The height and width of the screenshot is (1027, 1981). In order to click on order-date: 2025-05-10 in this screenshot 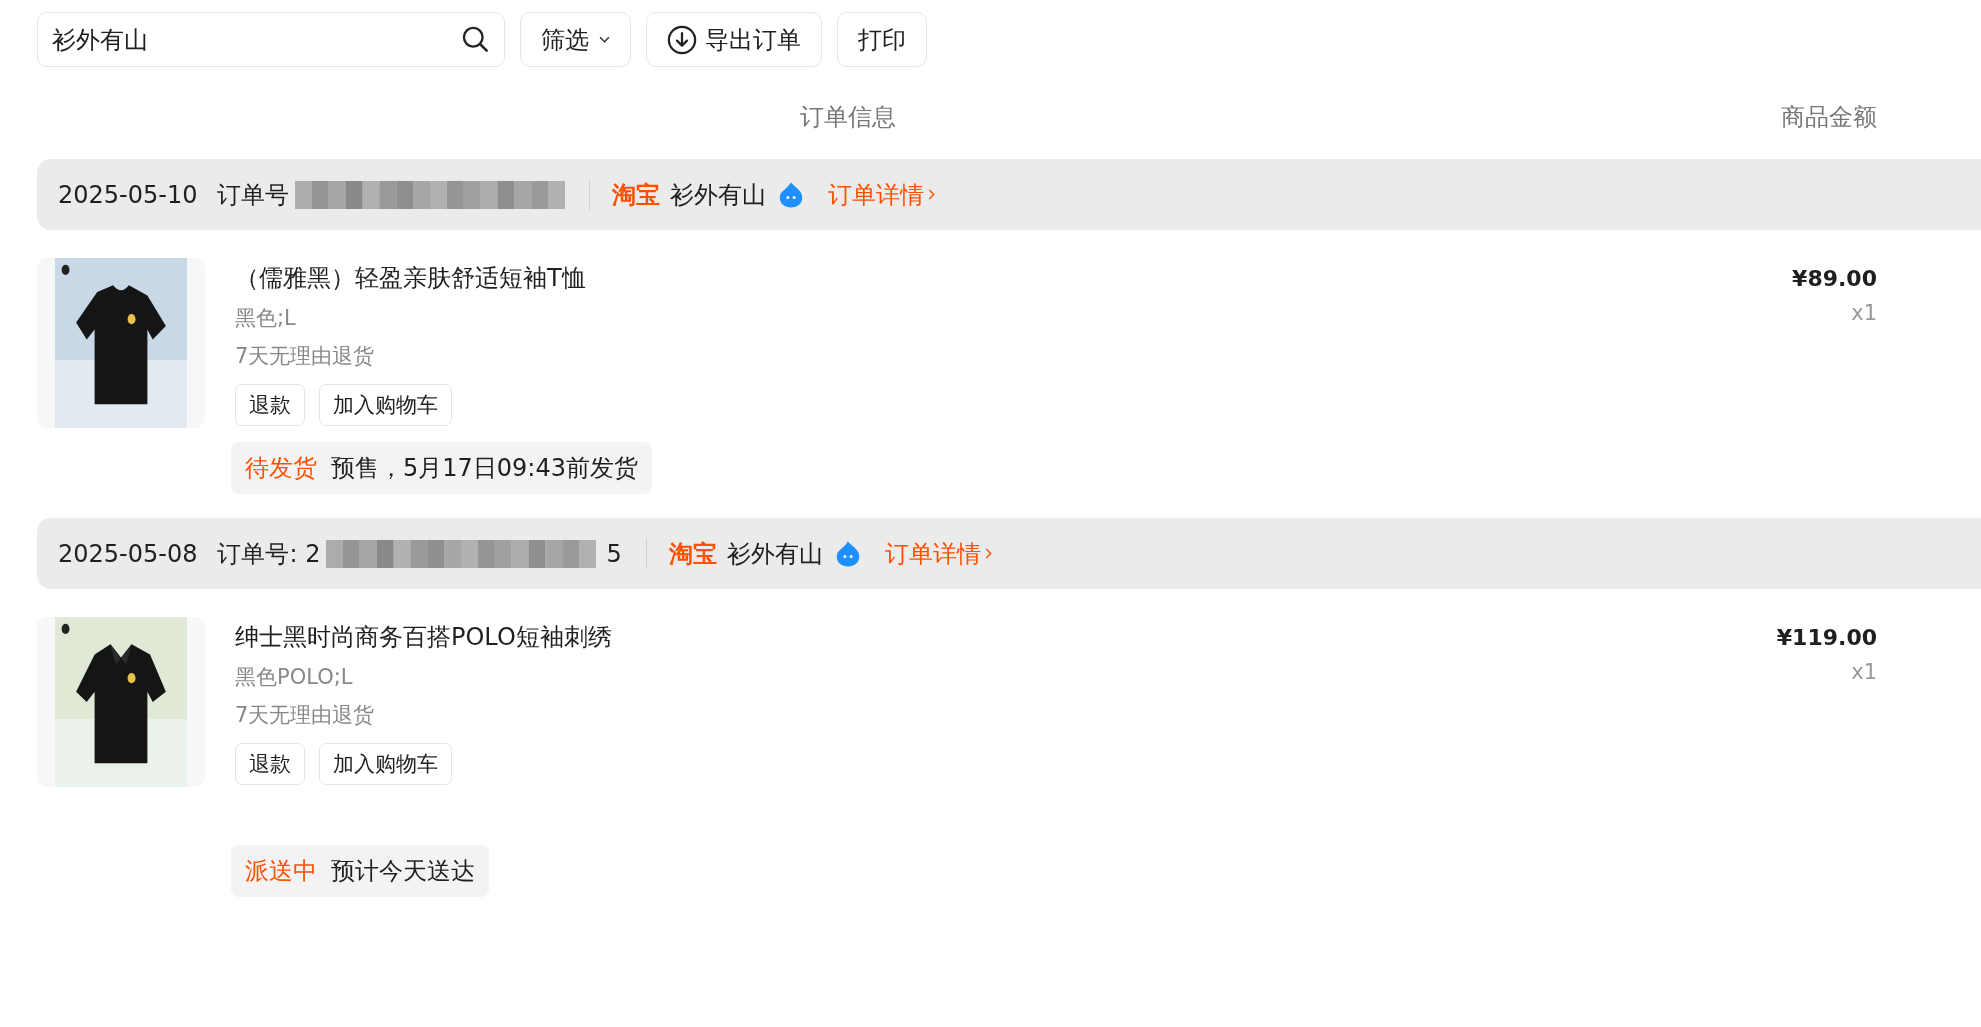, I will do `click(128, 194)`.